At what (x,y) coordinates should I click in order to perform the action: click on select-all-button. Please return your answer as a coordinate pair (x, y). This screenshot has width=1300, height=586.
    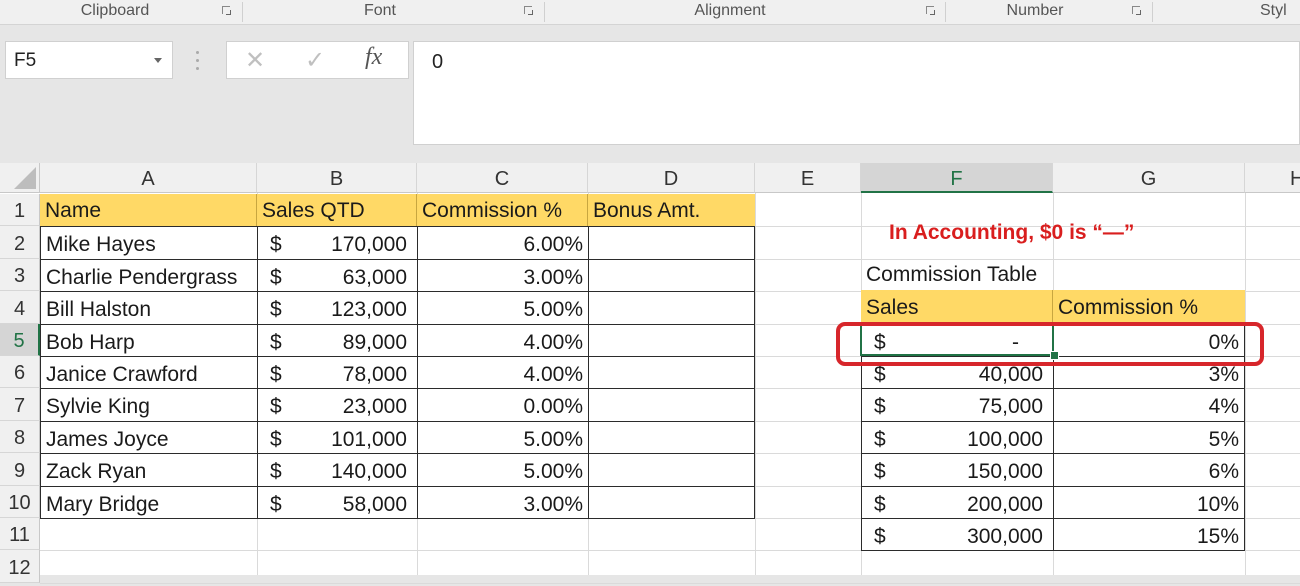
    Looking at the image, I should click on (20, 178).